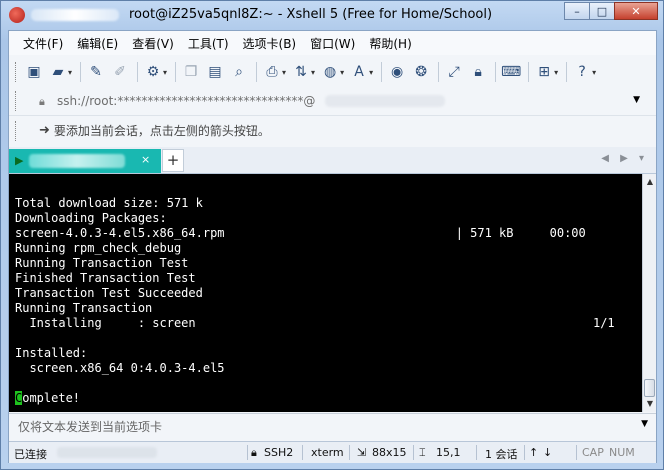 Image resolution: width=664 pixels, height=470 pixels. I want to click on globe-icon: ◍, so click(330, 72).